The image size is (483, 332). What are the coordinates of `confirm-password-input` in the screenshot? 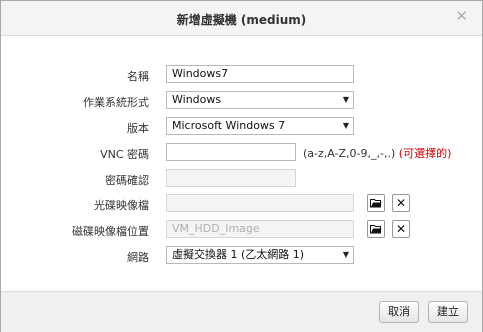 It's located at (231, 178).